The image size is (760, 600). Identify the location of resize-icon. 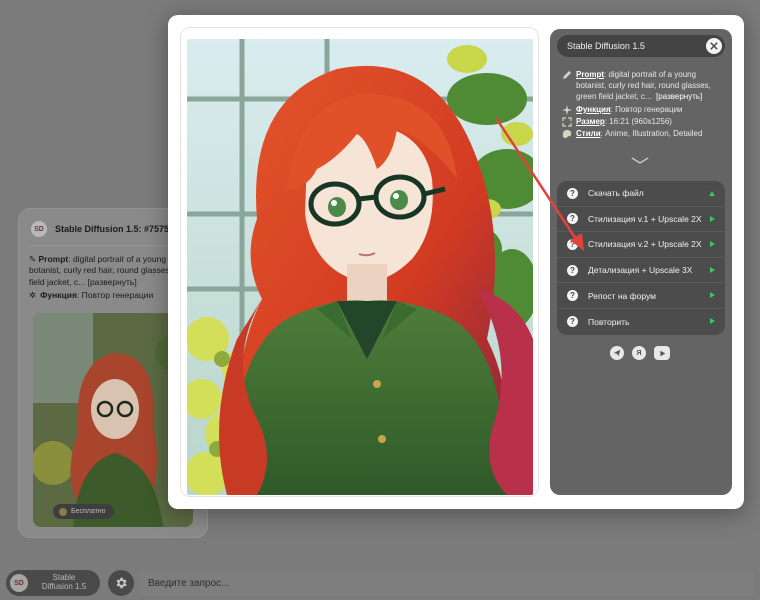
(567, 122).